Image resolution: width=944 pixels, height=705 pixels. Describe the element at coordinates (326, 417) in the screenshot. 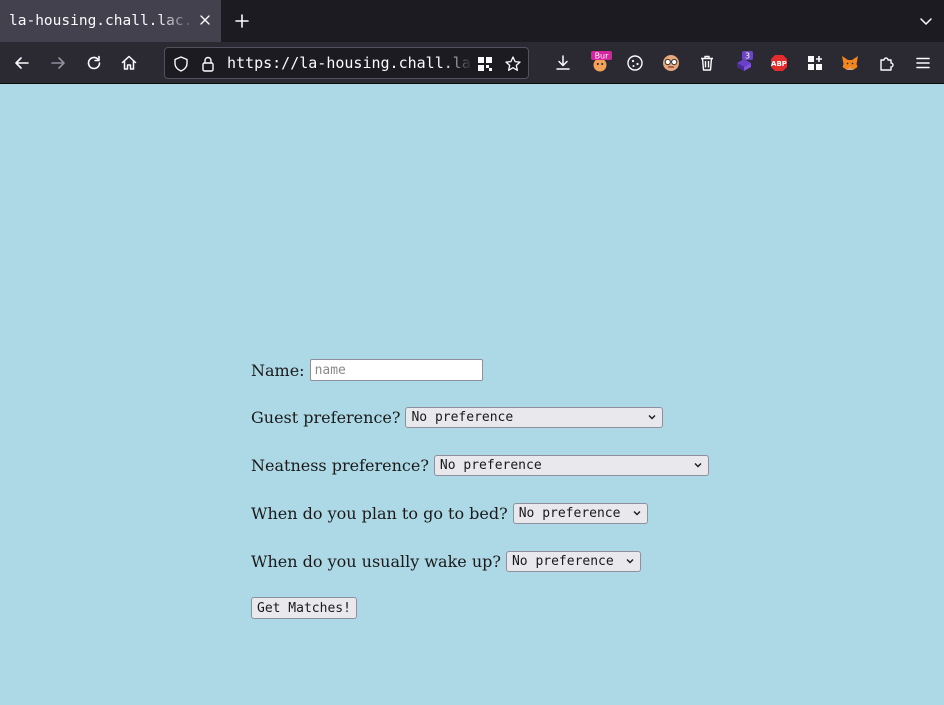

I see `guest-preference-label: Guest preference?` at that location.